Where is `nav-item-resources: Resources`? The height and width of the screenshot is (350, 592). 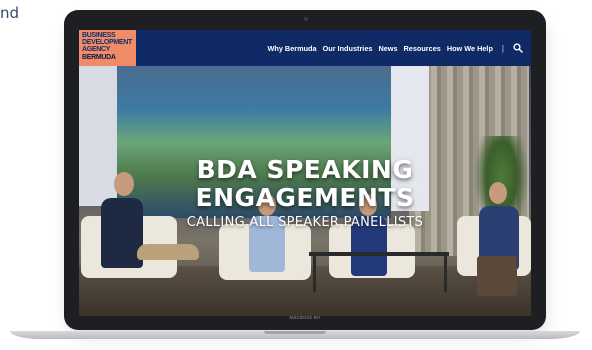
nav-item-resources: Resources is located at coordinates (422, 48).